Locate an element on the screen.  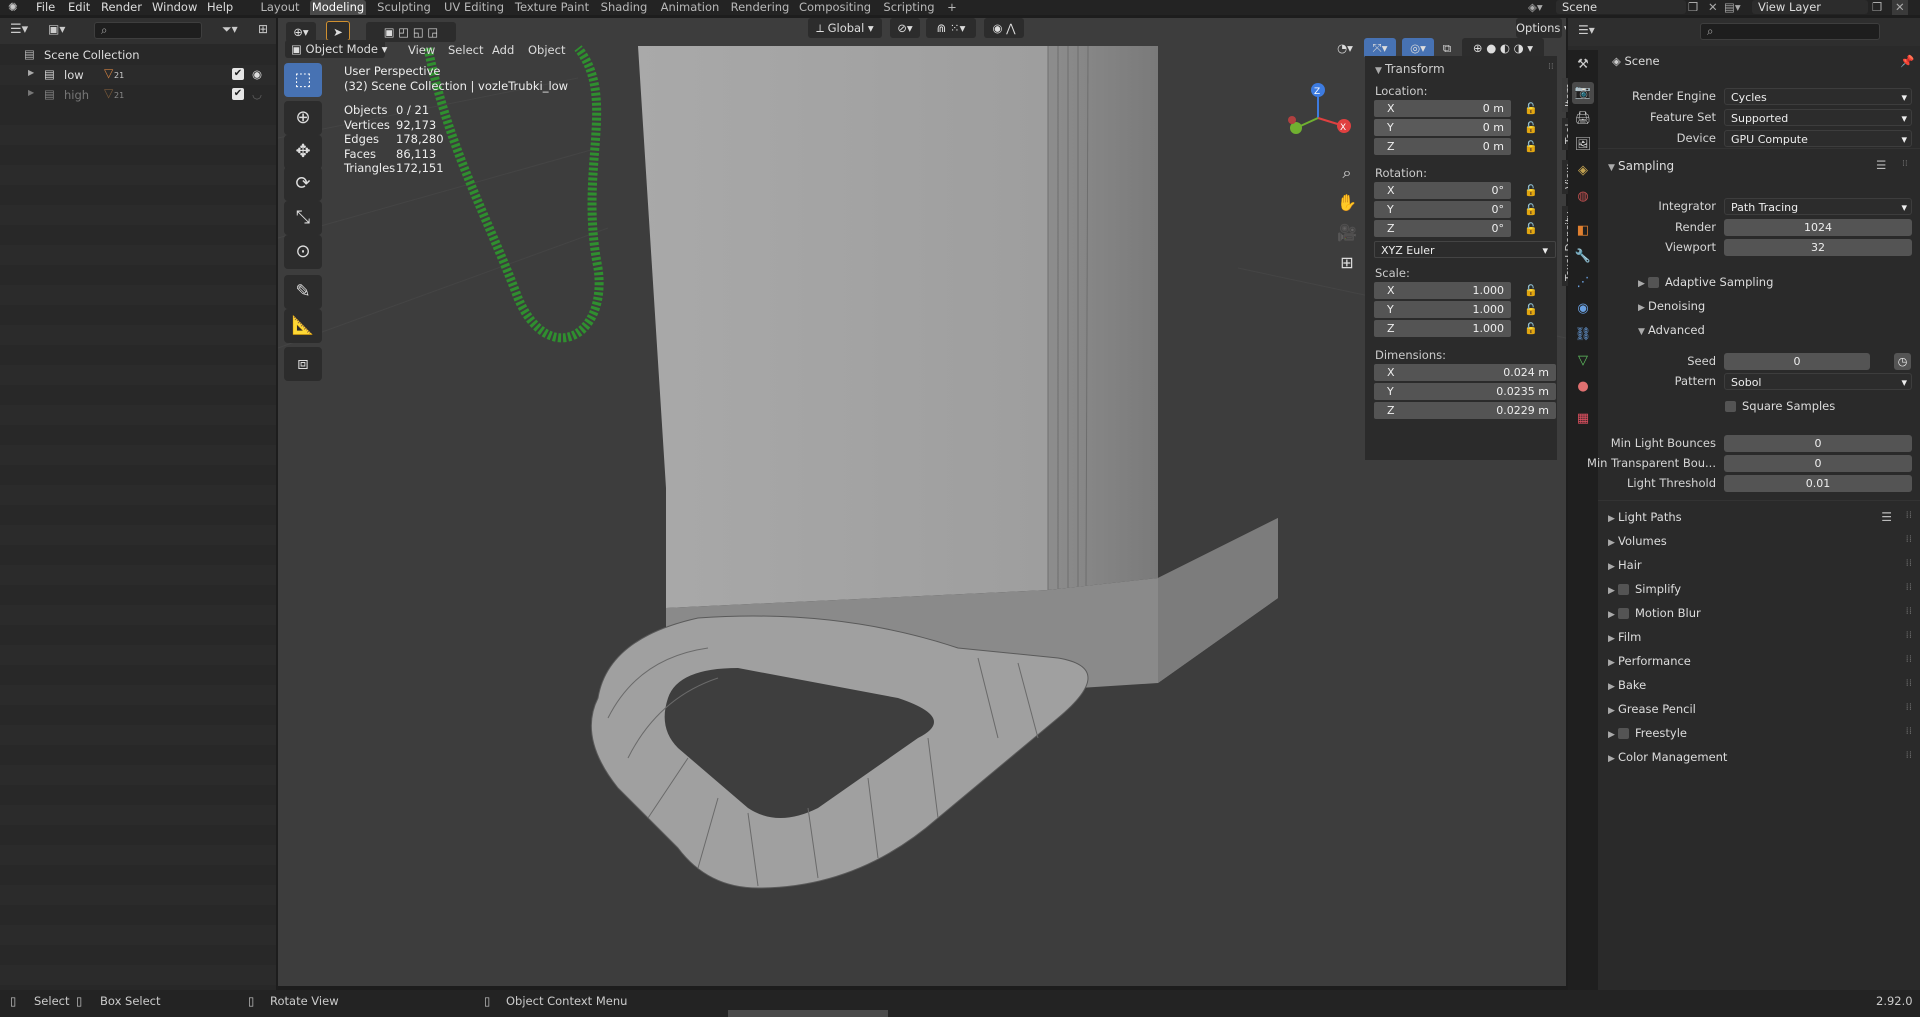
freestyle-panel: ▶ Freestyle ⁞⁞ is located at coordinates (1763, 733).